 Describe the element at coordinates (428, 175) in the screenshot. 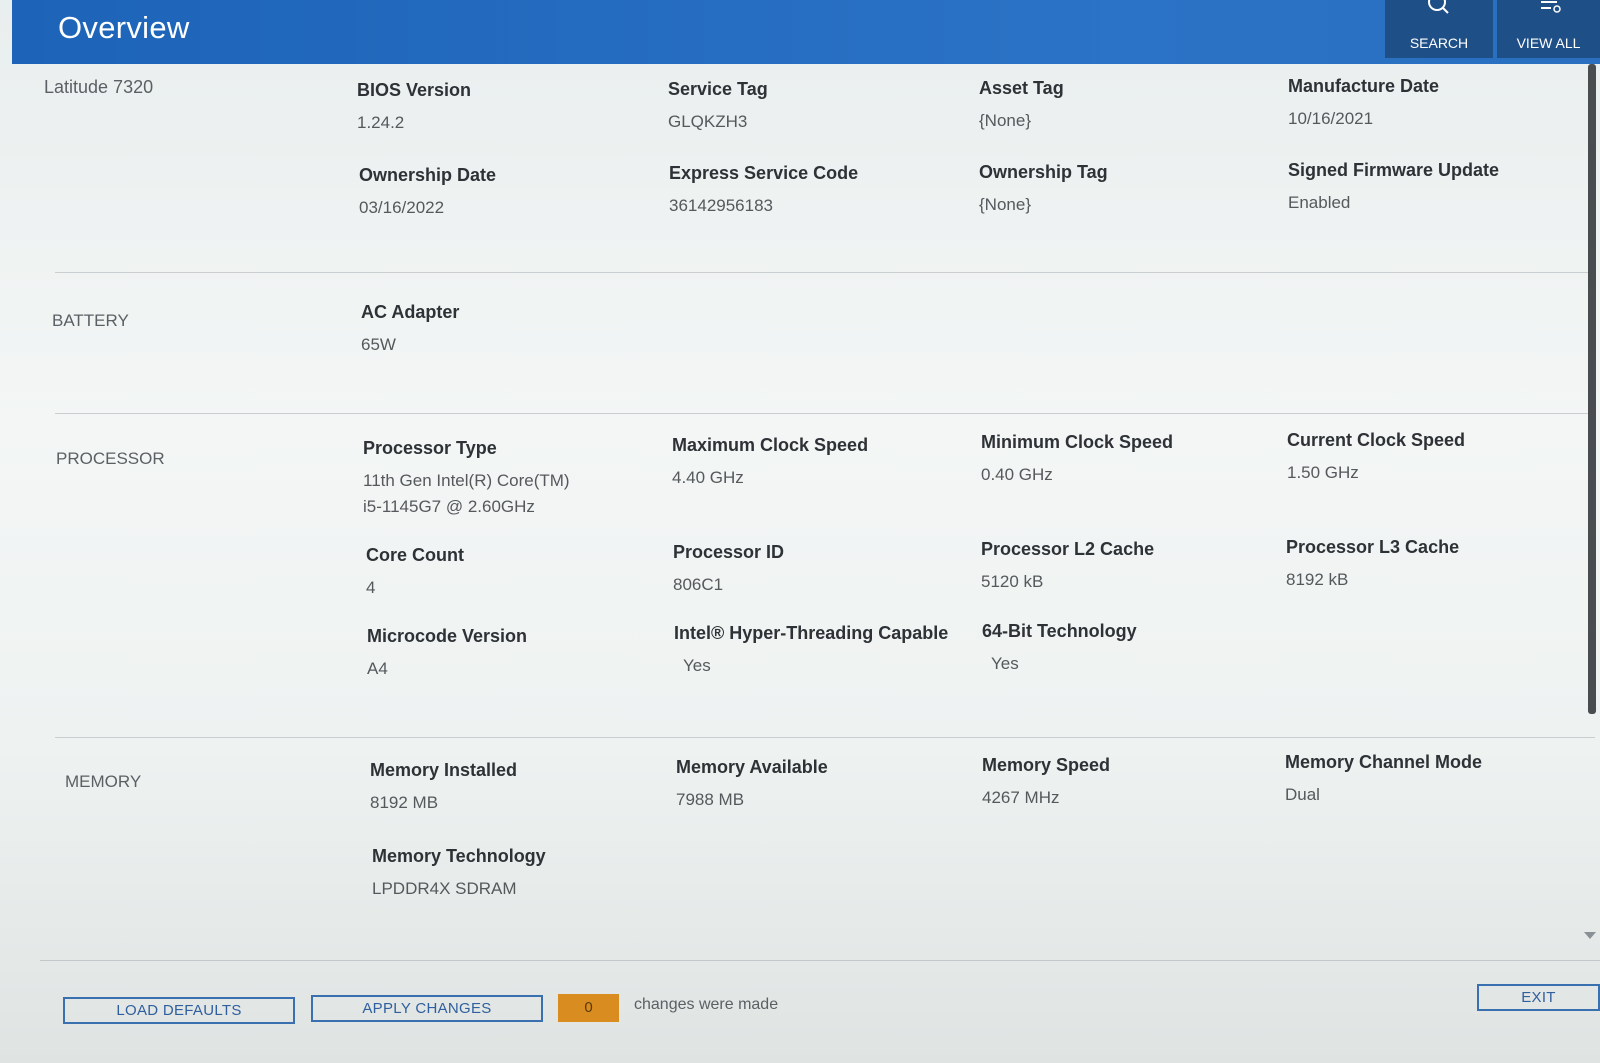

I see `ownership-date-label: Ownership Date` at that location.